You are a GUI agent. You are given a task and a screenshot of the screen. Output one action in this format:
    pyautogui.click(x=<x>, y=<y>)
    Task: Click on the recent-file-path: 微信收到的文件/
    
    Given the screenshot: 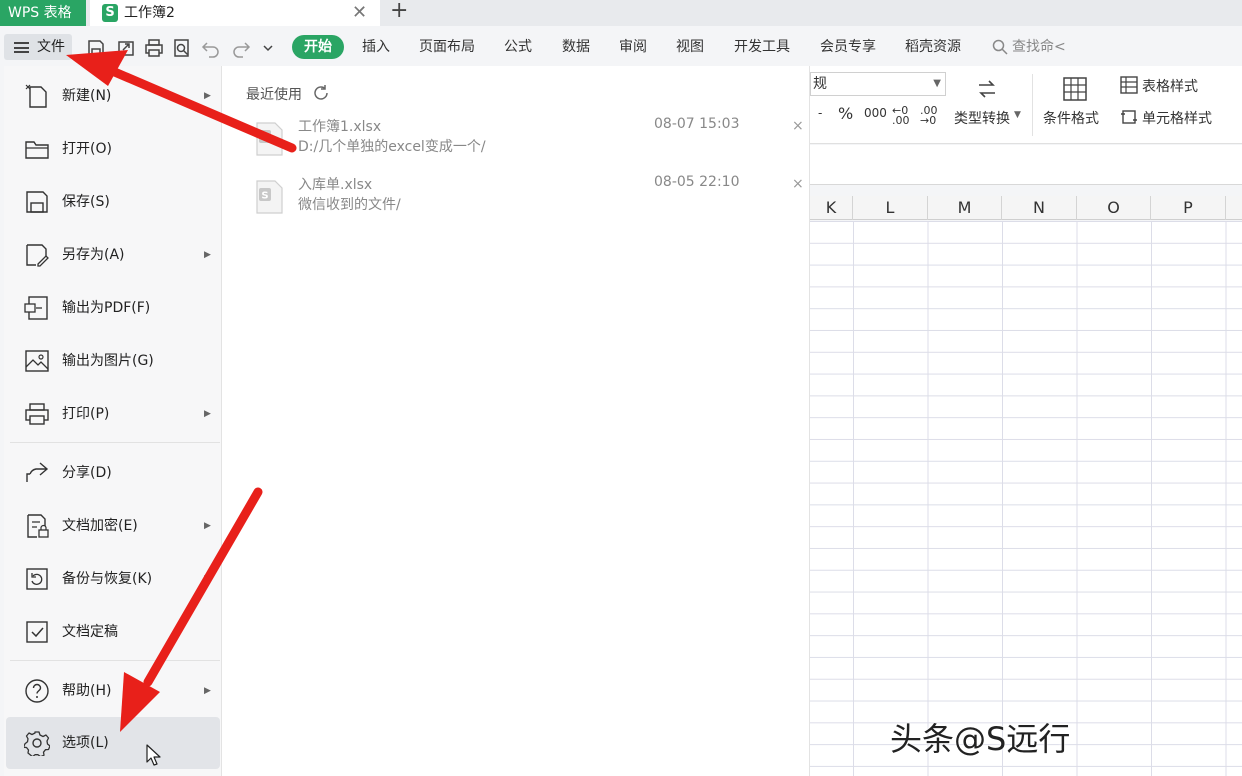 What is the action you would take?
    pyautogui.click(x=349, y=205)
    